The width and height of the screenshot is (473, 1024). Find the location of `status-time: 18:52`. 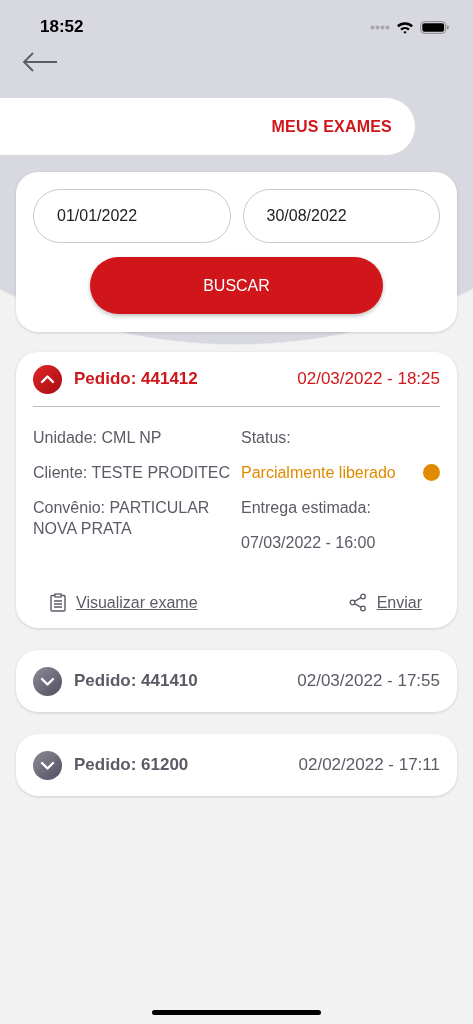

status-time: 18:52 is located at coordinates (62, 27).